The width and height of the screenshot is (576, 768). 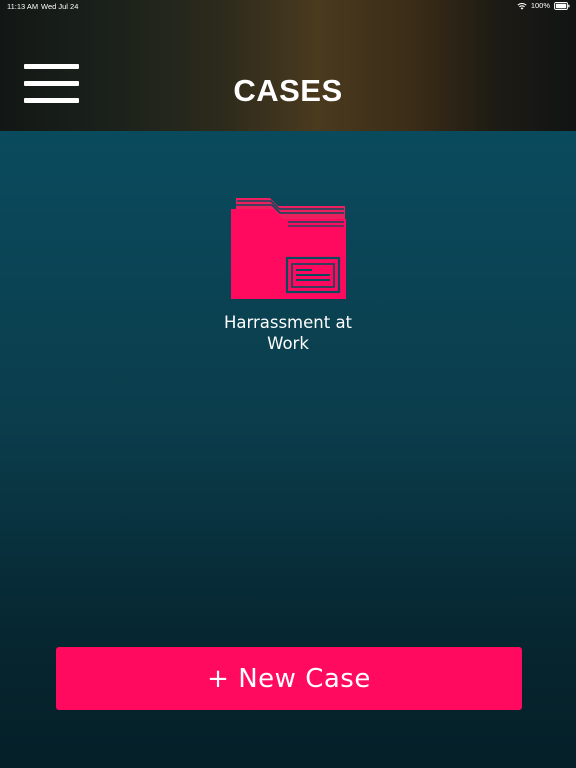 I want to click on folder-icon, so click(x=288, y=248).